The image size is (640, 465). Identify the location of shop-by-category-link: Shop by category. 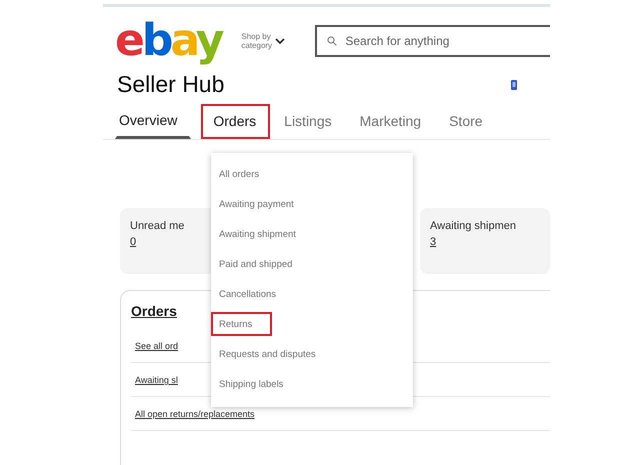
(256, 41).